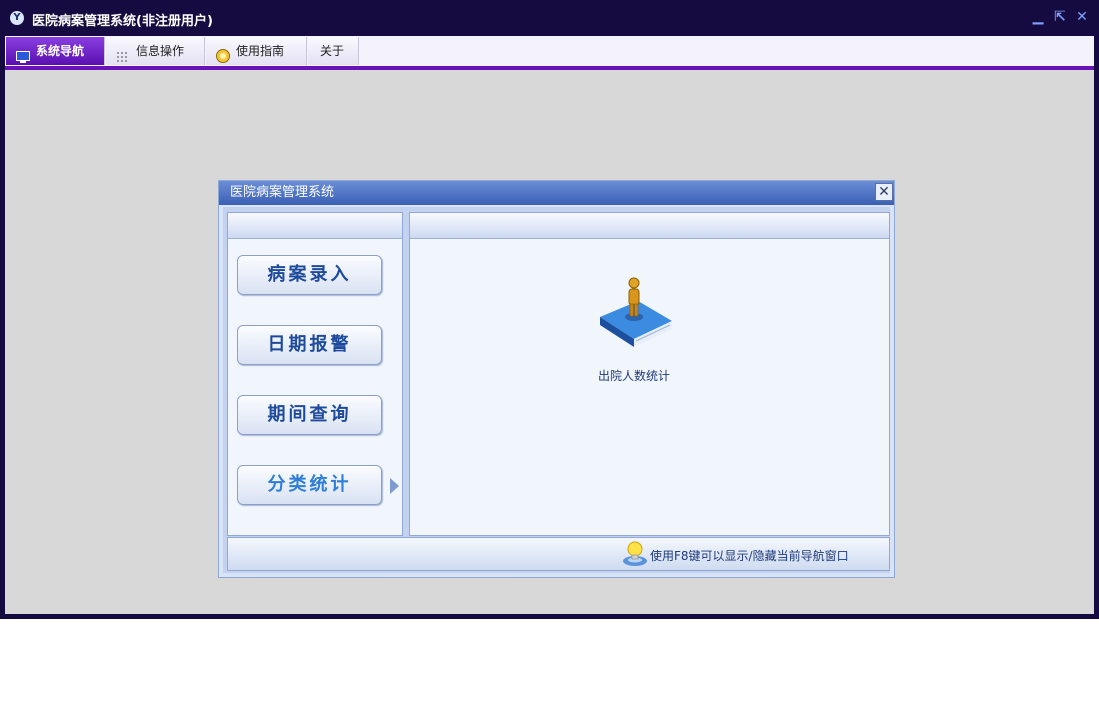  I want to click on nav-panel-header, so click(315, 226).